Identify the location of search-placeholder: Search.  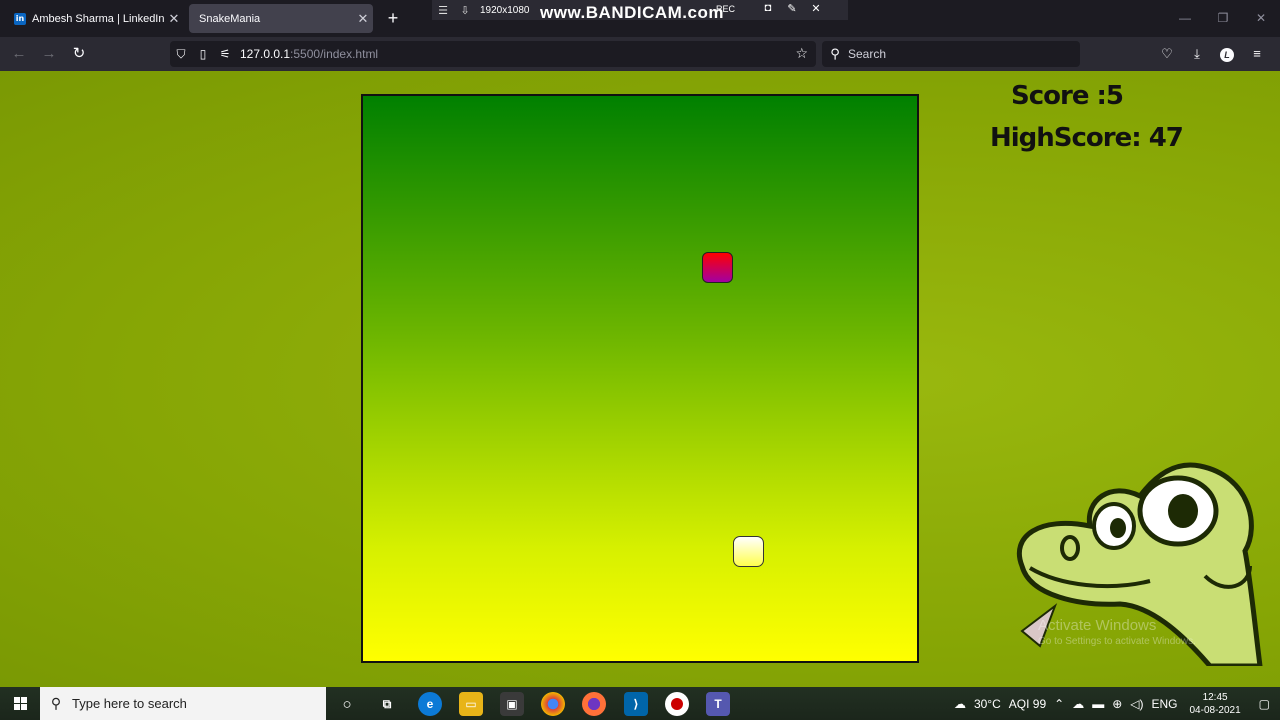
(867, 54).